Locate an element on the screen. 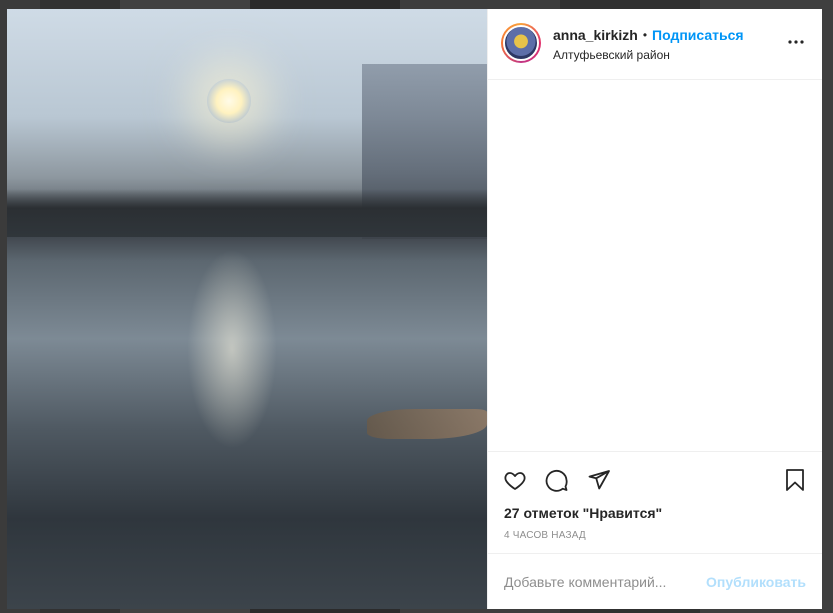 The image size is (833, 613). paper-plane-icon is located at coordinates (599, 480).